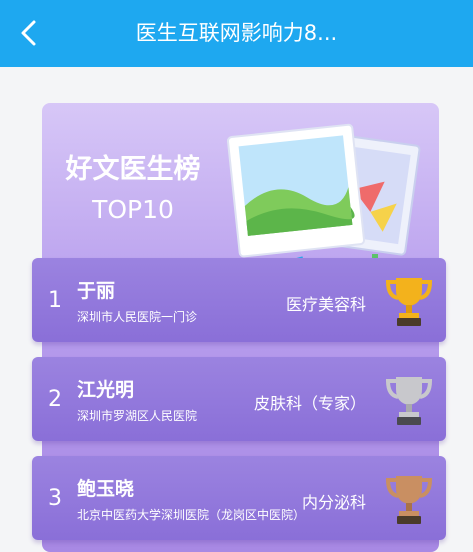 Image resolution: width=473 pixels, height=552 pixels. I want to click on ranking-row-3: 3 鲍玉晓 北京中医药大学深圳医院（龙岗区中医院） 内分泌科, so click(239, 498).